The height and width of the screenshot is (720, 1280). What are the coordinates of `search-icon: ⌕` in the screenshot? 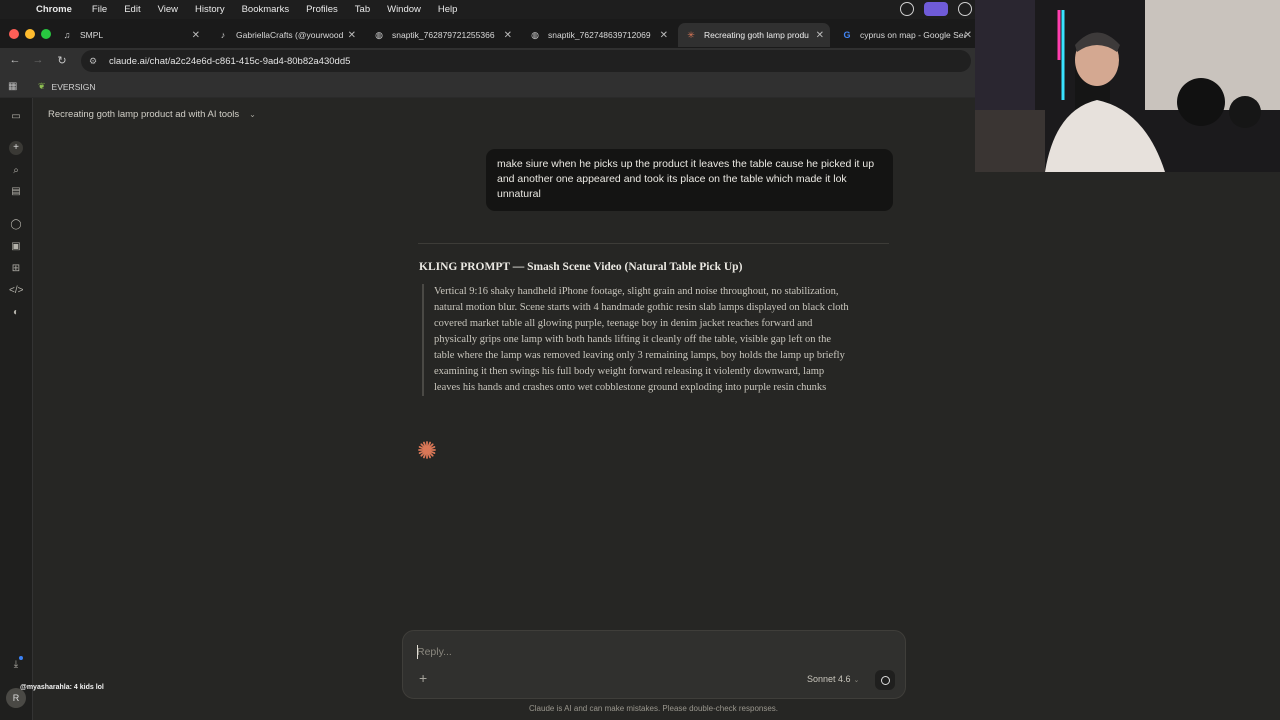 It's located at (16, 171).